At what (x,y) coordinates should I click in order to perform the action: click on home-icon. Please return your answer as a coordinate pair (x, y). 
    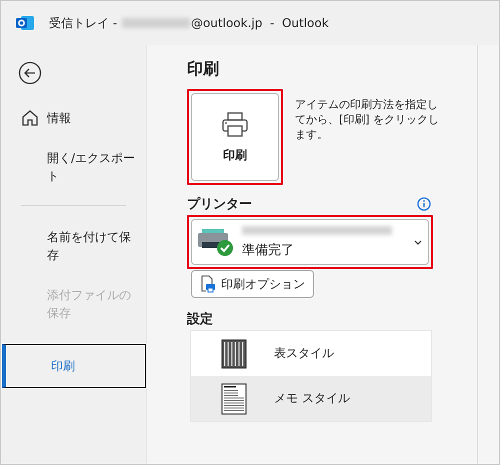
    Looking at the image, I should click on (30, 118).